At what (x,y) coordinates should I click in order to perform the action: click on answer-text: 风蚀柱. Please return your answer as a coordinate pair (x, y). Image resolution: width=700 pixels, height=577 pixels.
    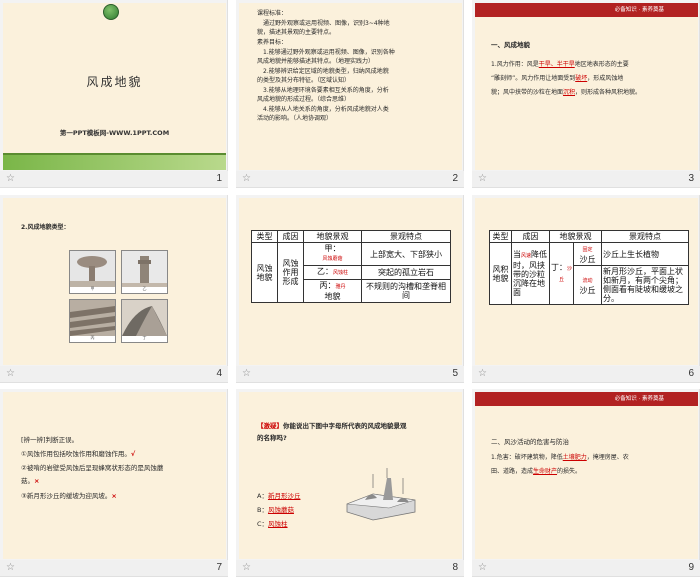
    Looking at the image, I should click on (340, 273).